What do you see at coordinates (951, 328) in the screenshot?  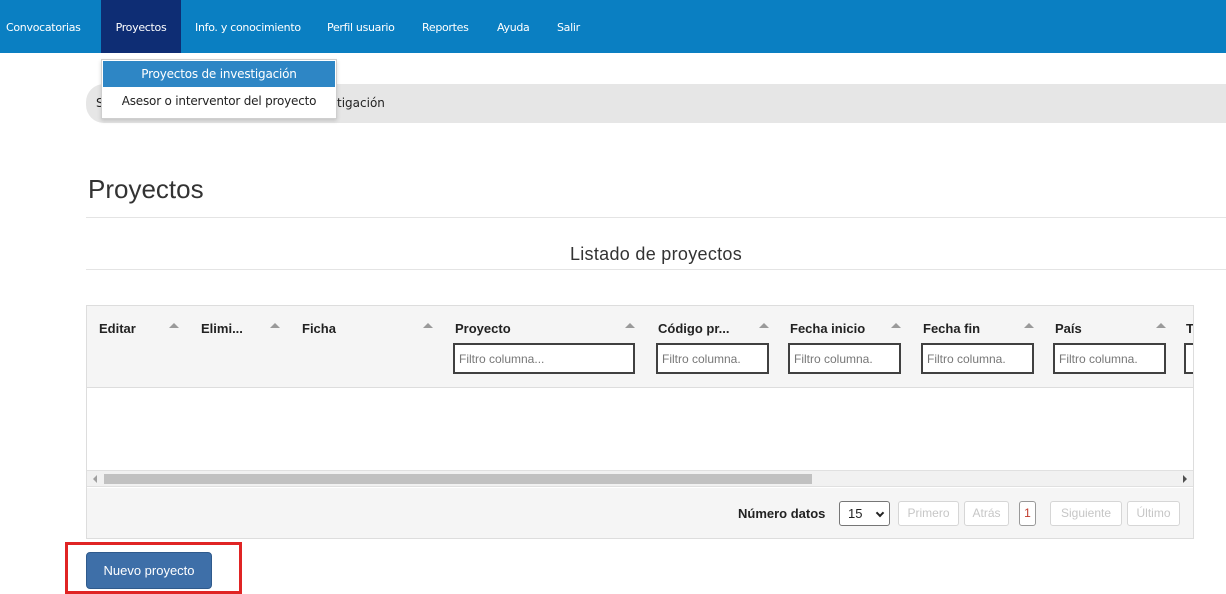 I see `column-header-fecha-fin: Fecha fin` at bounding box center [951, 328].